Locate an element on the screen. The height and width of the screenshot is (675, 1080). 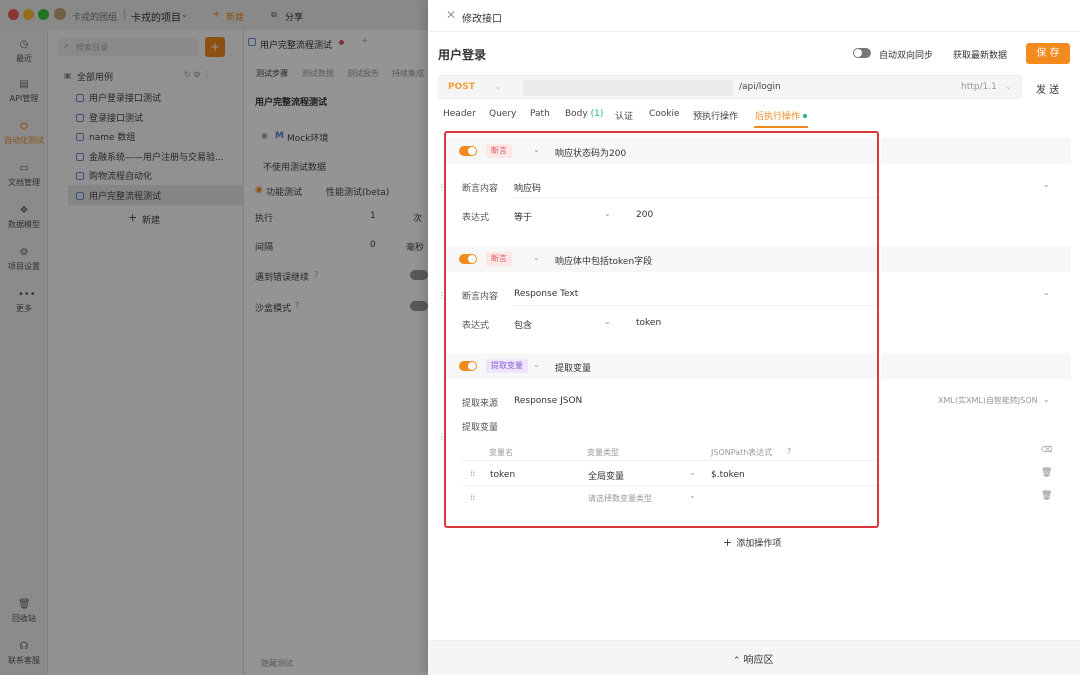
op-description: 响应状态码为200 is located at coordinates (590, 152).